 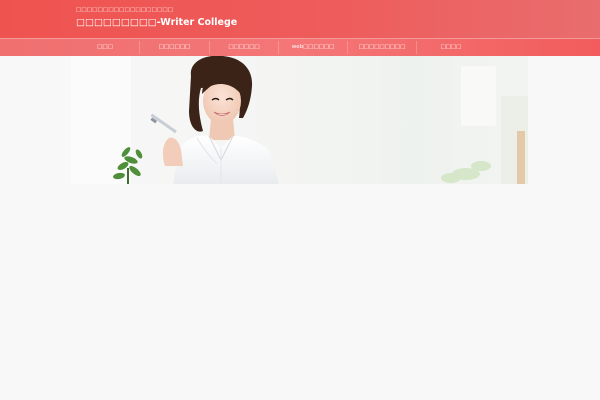 What do you see at coordinates (451, 47) in the screenshot?
I see `nav-item-6: □□□□` at bounding box center [451, 47].